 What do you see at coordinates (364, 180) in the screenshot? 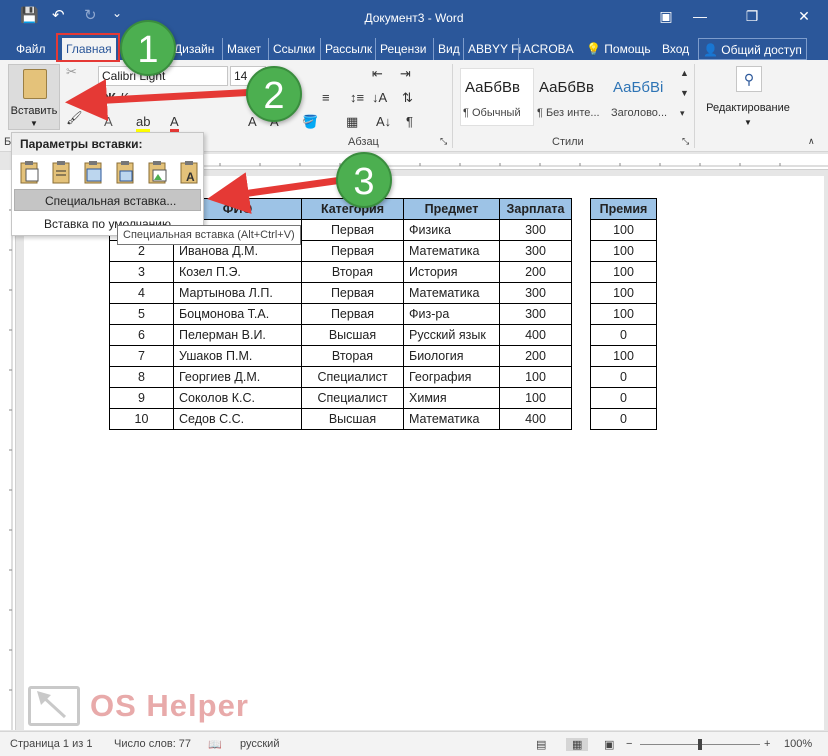
I see `step-3-badge: 3` at bounding box center [364, 180].